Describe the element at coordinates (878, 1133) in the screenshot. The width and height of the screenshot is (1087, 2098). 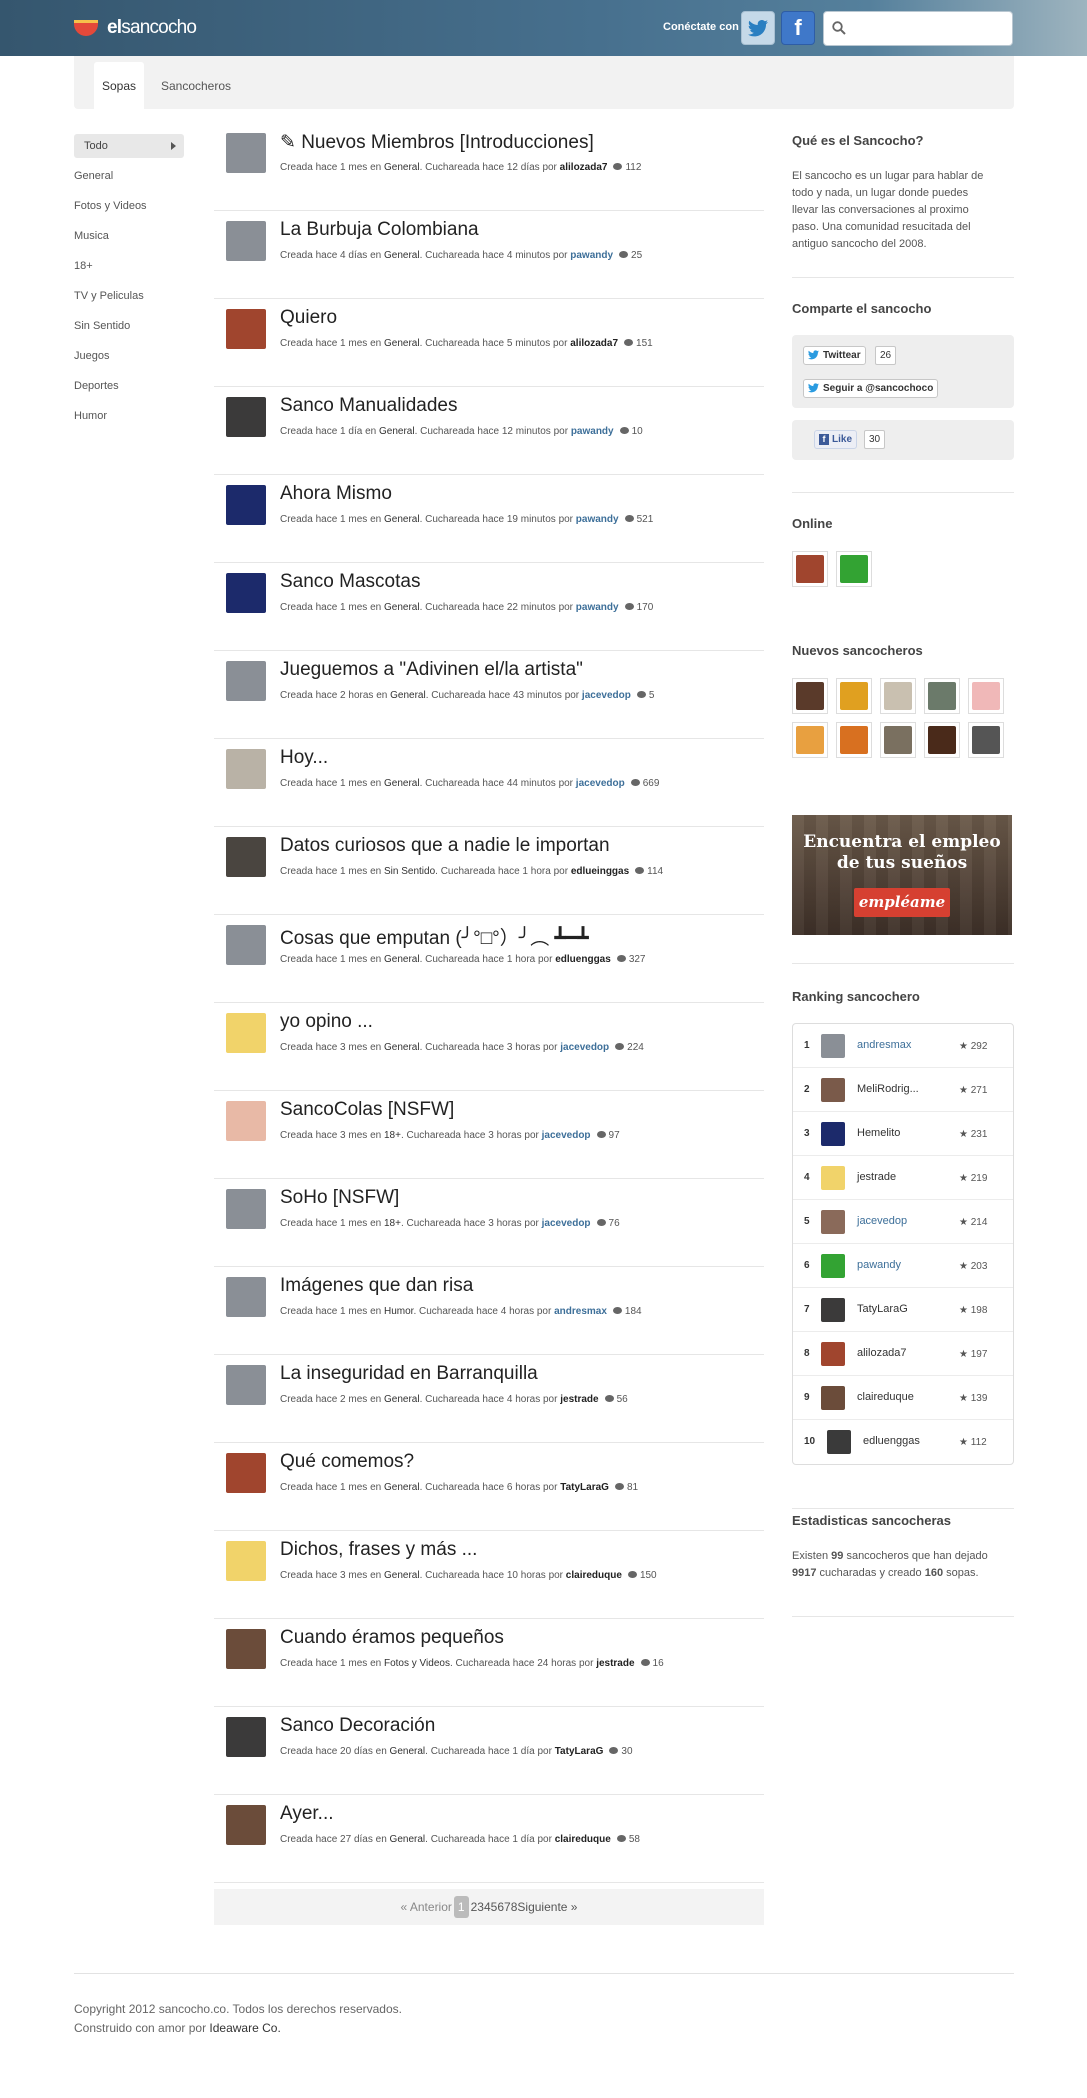
I see `rank-username: Hemelito` at that location.